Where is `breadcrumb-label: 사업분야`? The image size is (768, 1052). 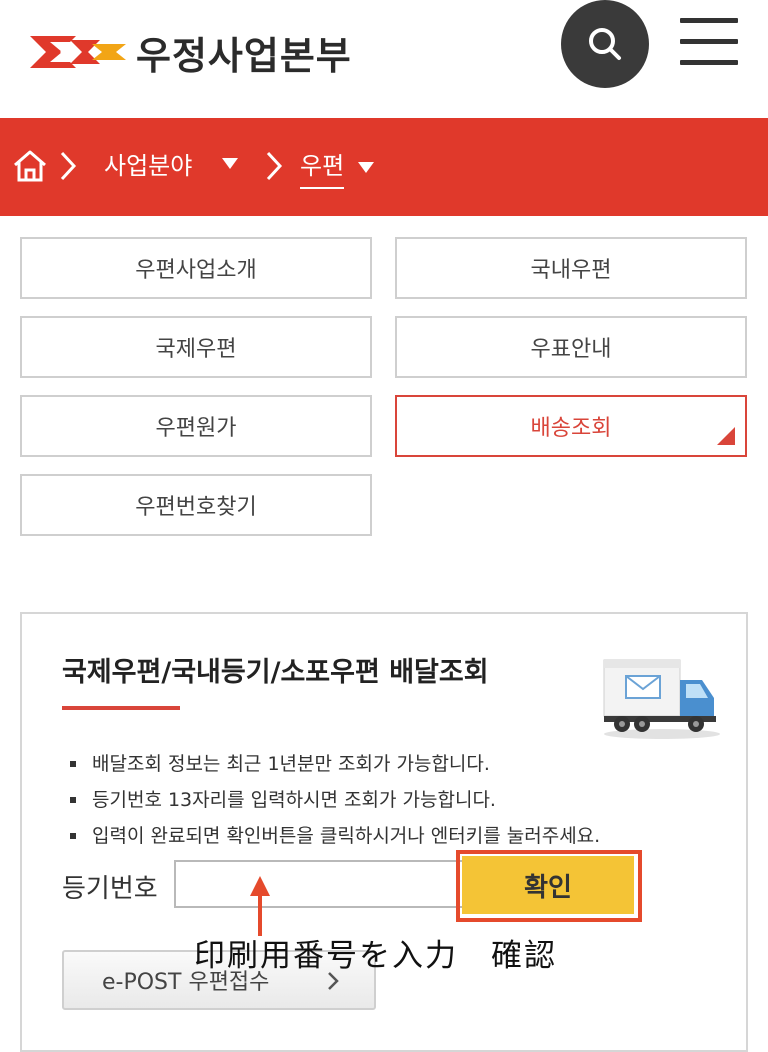
breadcrumb-label: 사업분야 is located at coordinates (148, 166).